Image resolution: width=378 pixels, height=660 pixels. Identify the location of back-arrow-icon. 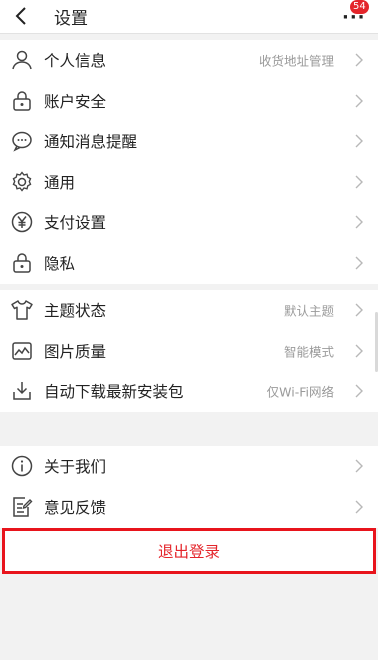
(20, 16).